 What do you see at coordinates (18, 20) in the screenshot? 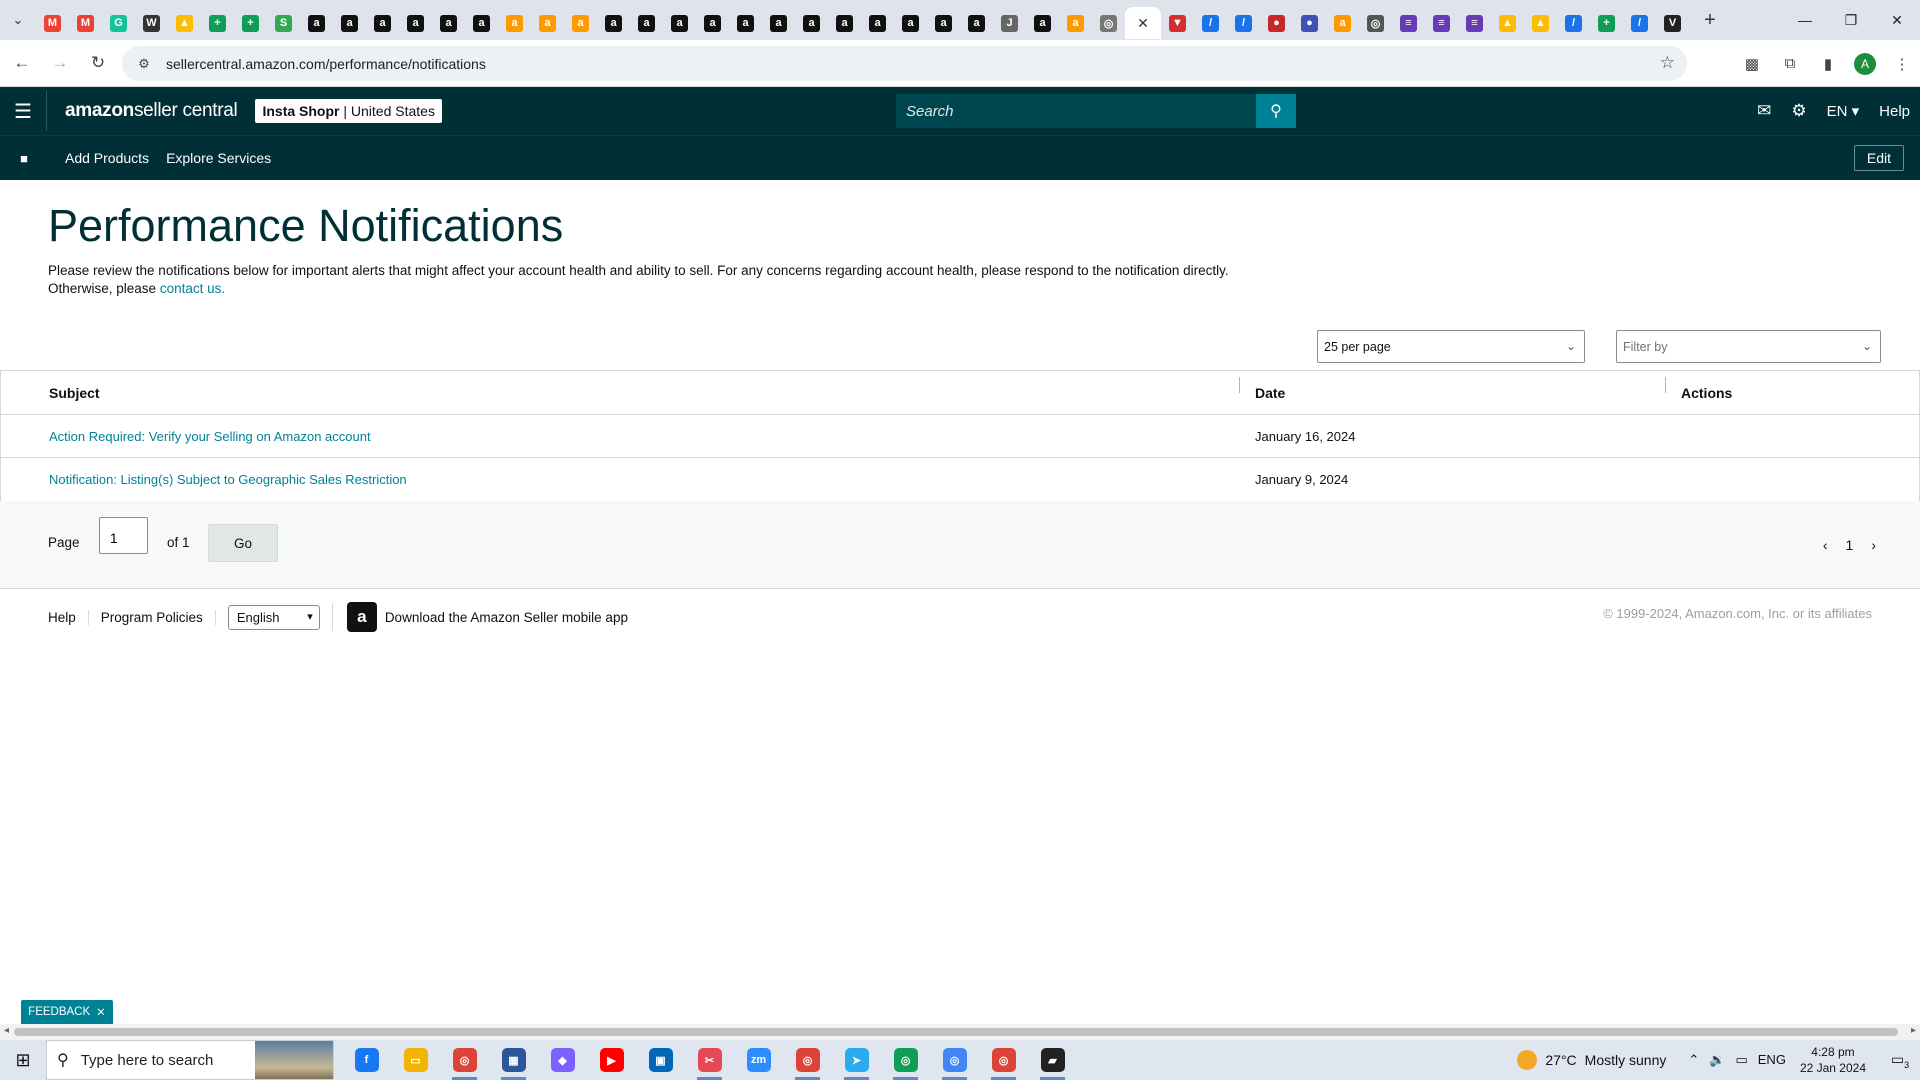
I see `tab-search-dropdown-icon: ⌄` at bounding box center [18, 20].